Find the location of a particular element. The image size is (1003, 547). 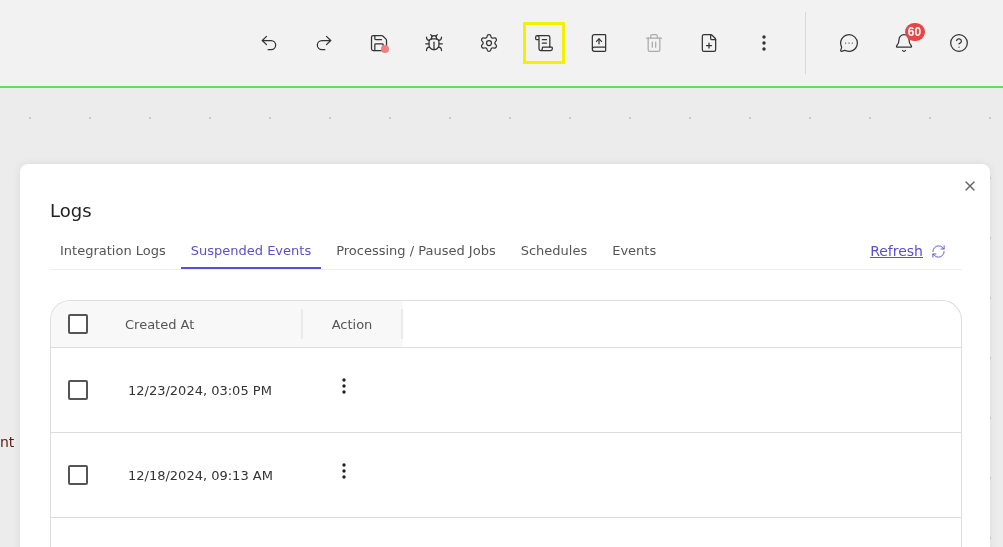

table-cell-text: 12/18/2024, 09:13 AM is located at coordinates (200, 475).